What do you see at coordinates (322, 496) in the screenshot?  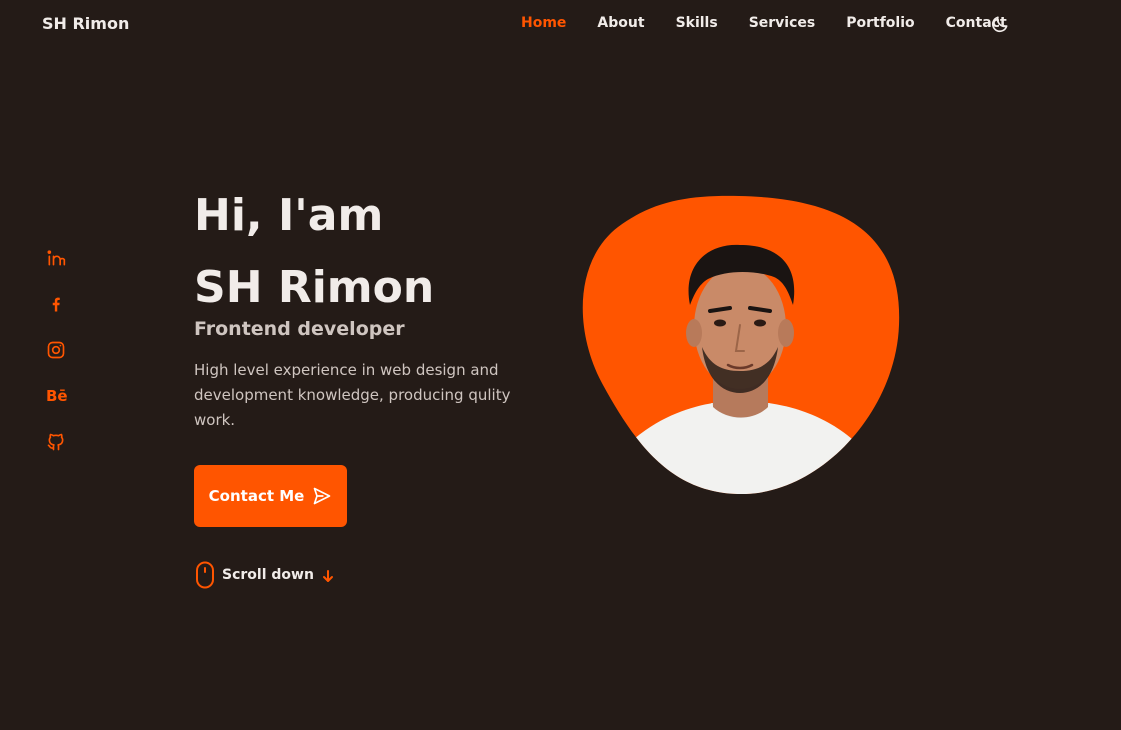 I see `send-icon` at bounding box center [322, 496].